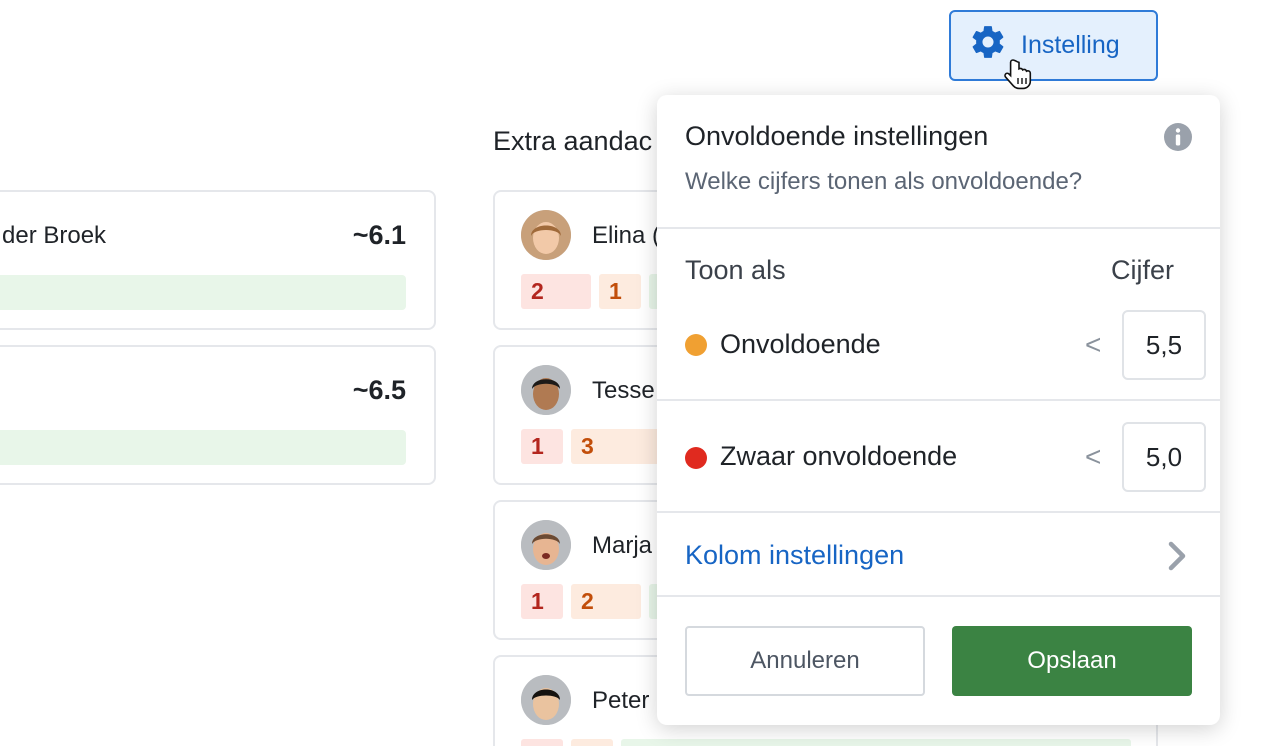 This screenshot has height=746, width=1276. Describe the element at coordinates (573, 141) in the screenshot. I see `section-title: Extra aandac` at that location.